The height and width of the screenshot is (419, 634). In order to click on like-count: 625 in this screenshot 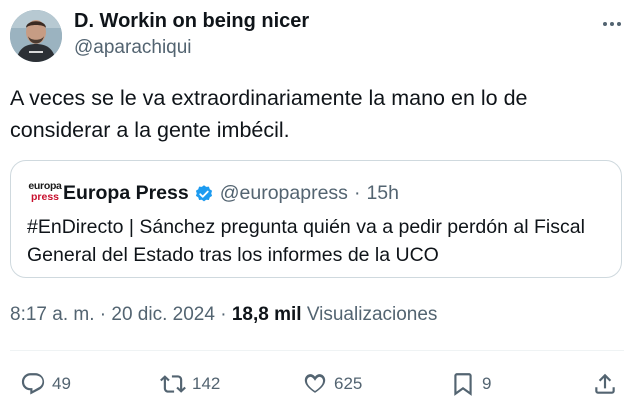, I will do `click(348, 383)`.